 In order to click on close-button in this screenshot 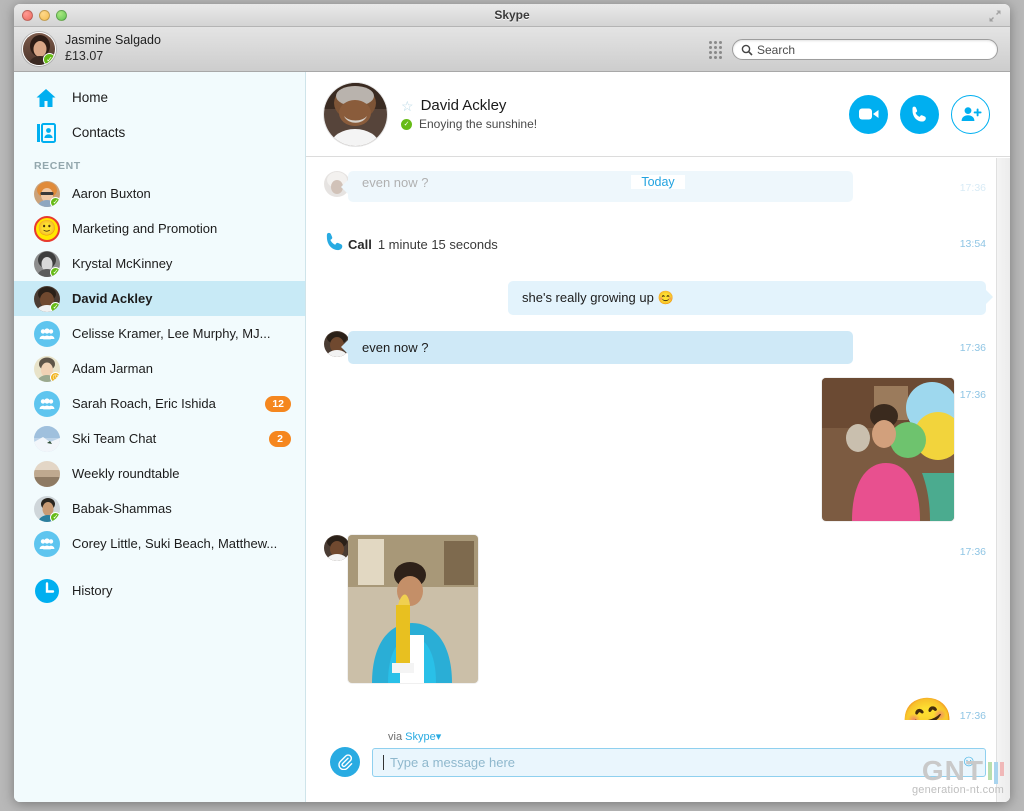, I will do `click(27, 15)`.